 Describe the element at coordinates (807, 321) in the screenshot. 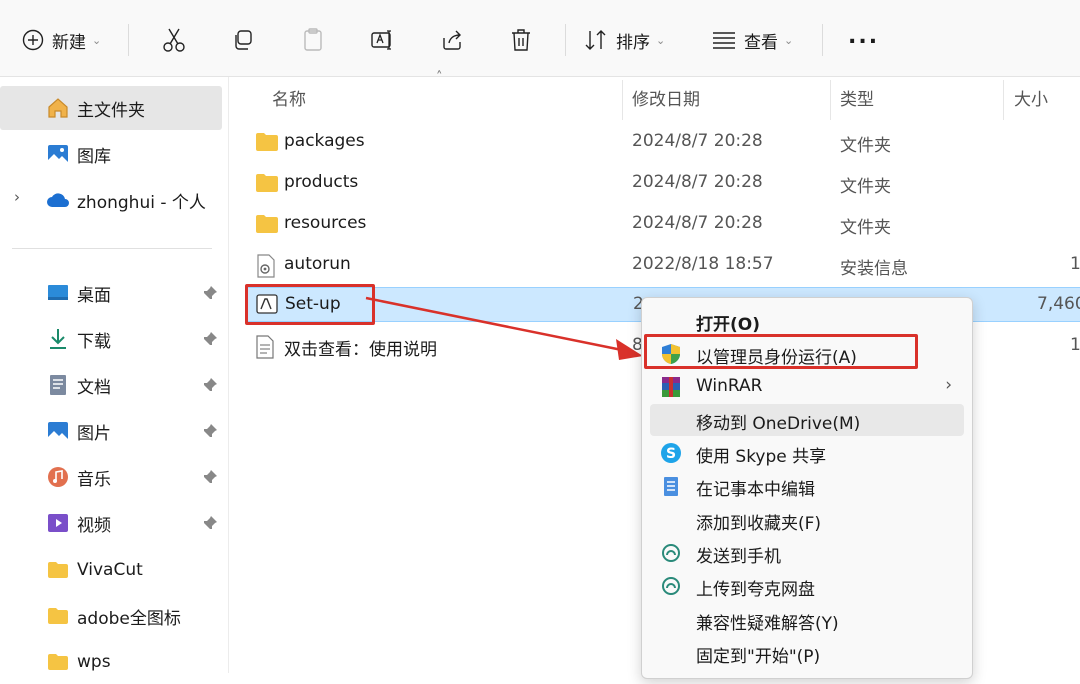

I see `menu-item-open: 打开(O)` at that location.